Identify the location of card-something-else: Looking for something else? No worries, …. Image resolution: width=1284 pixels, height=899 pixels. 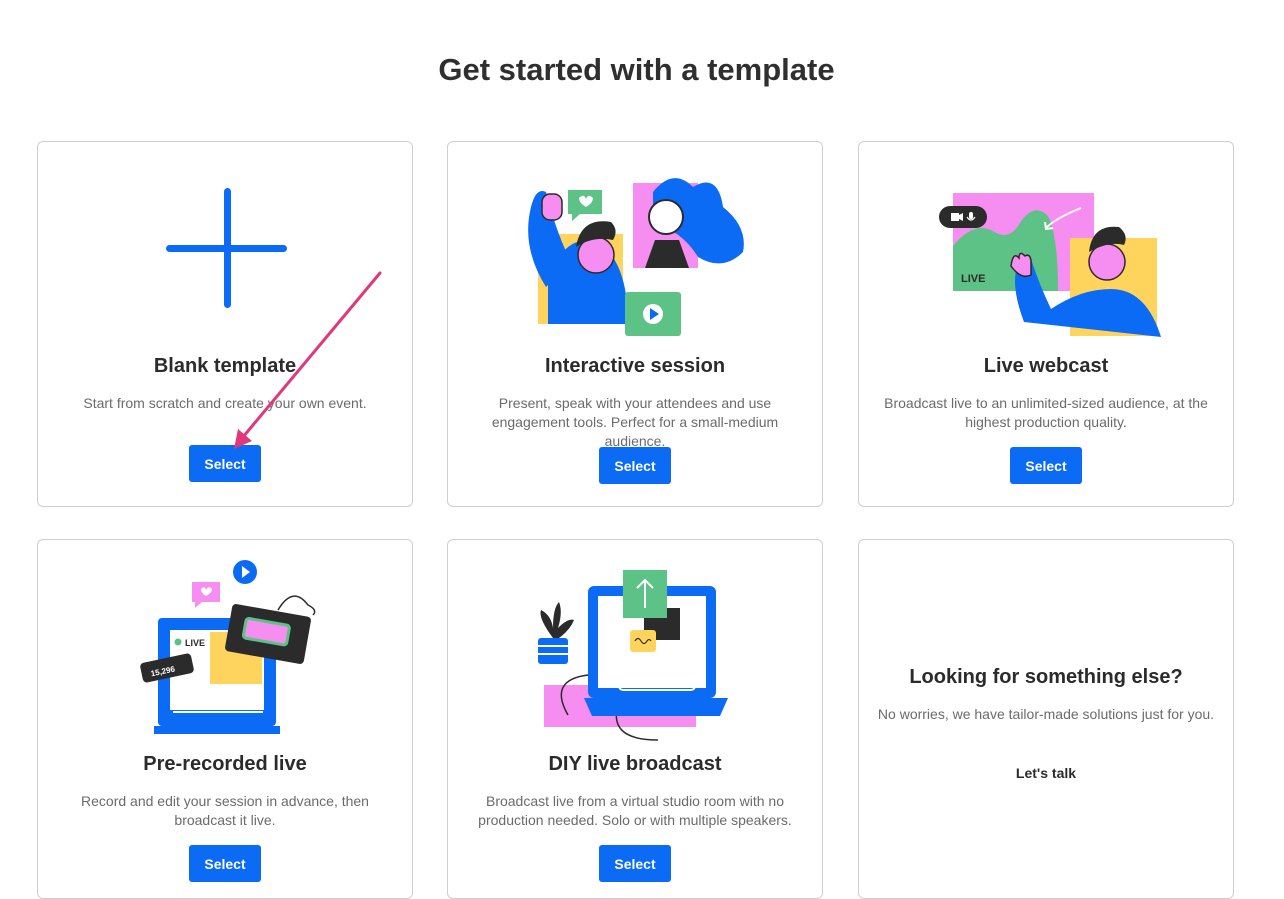
(1046, 719).